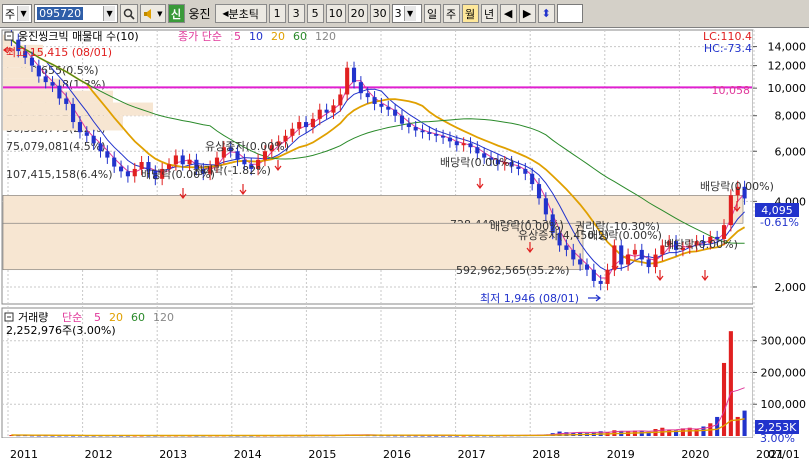 The image size is (809, 469). I want to click on event-annotation: 권리락(-10.30%), so click(617, 226).